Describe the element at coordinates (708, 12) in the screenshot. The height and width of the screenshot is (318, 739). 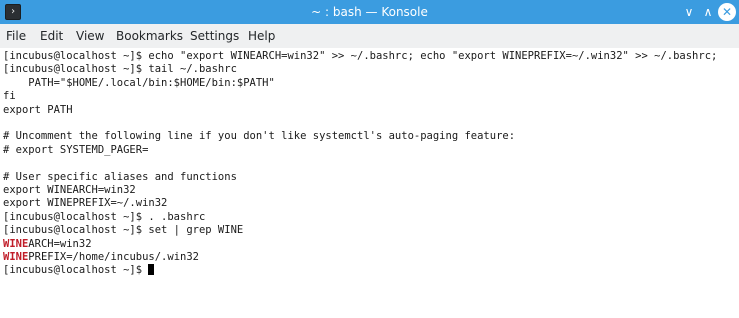
I see `maximize-button: ∧` at that location.